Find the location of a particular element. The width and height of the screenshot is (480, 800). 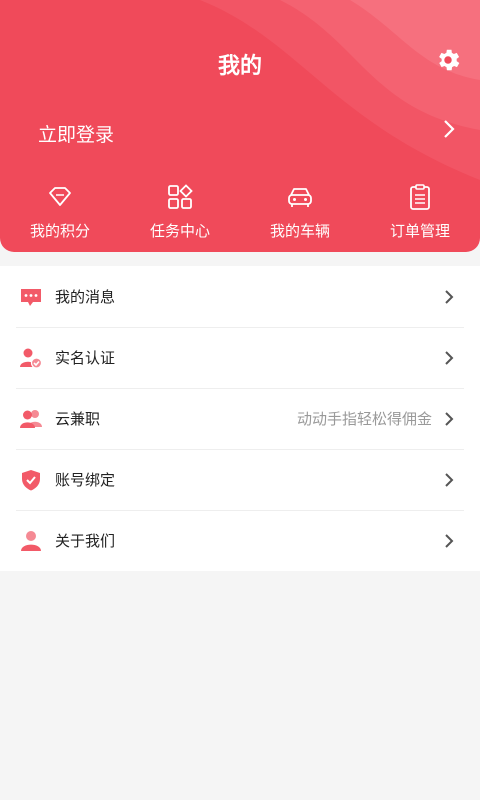

gear-icon is located at coordinates (448, 60).